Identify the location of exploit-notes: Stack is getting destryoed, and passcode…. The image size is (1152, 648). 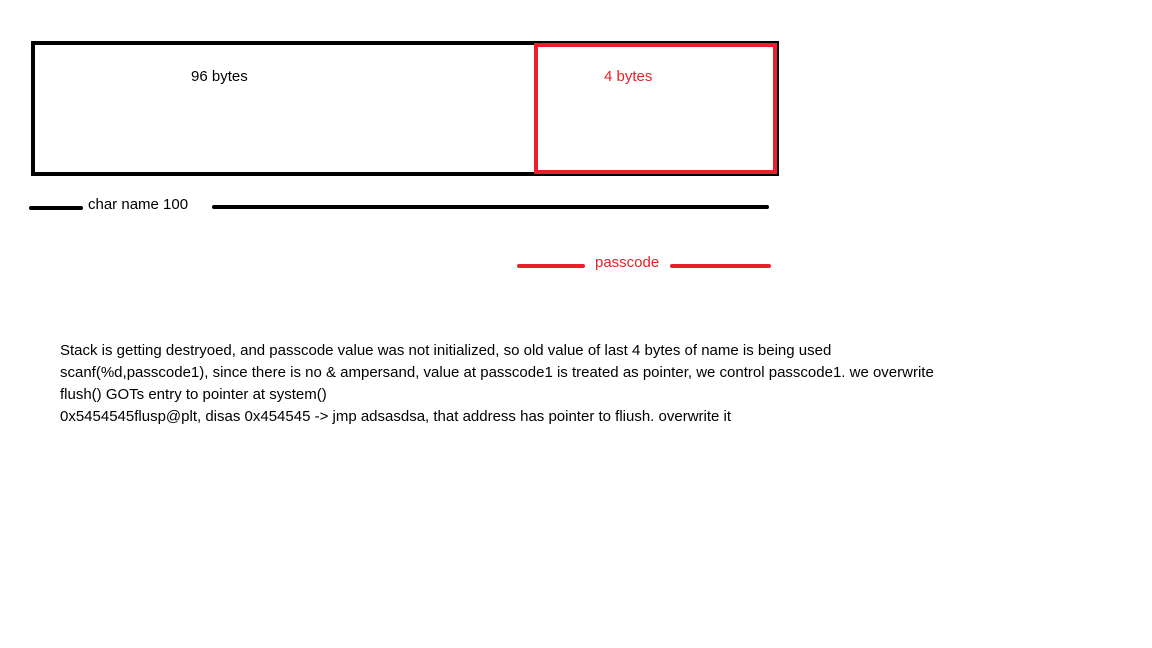
(560, 384).